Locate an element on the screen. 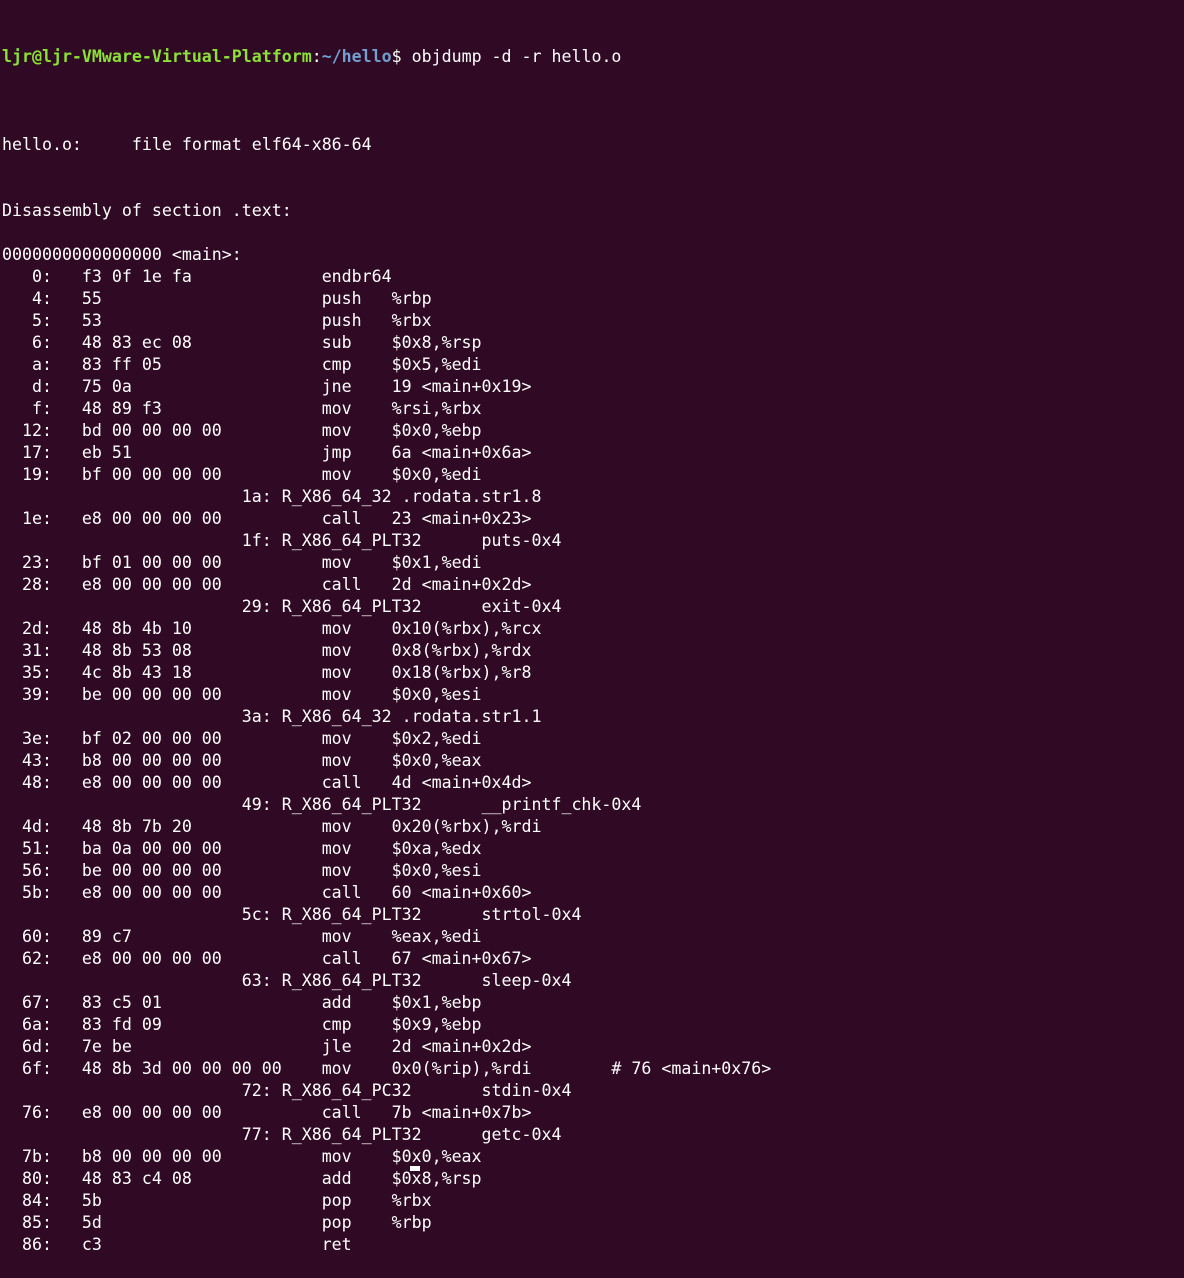 Image resolution: width=1184 pixels, height=1278 pixels. output-line: 5: 53 push %rbx is located at coordinates (217, 320).